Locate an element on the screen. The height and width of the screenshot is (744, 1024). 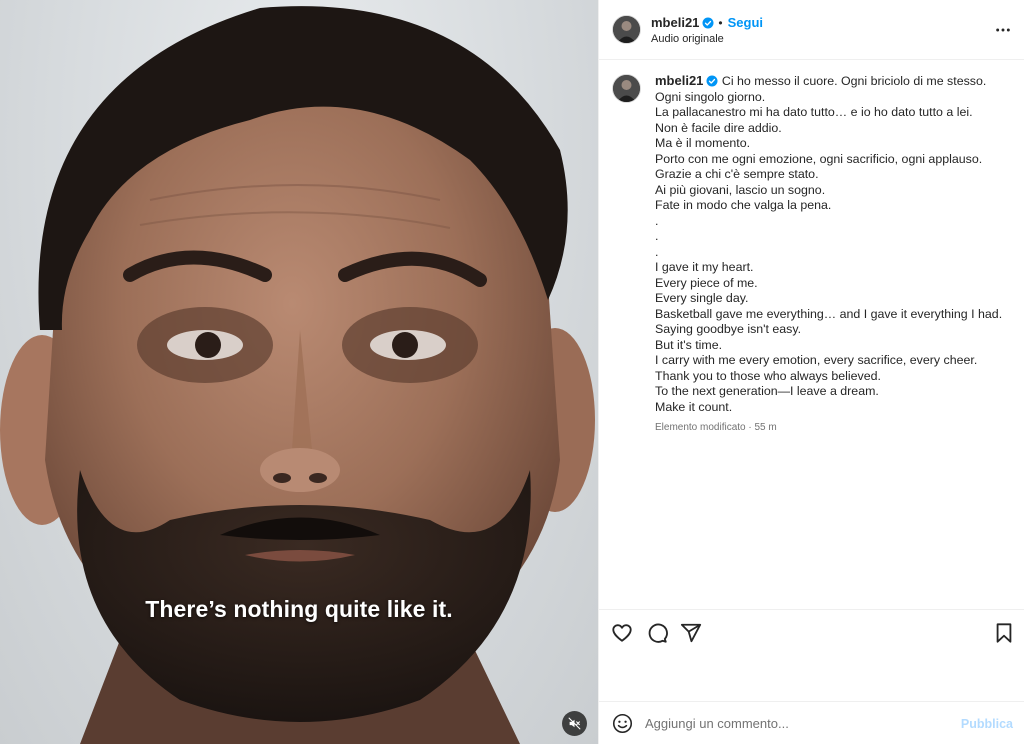
caption-line: Every piece of me. is located at coordinates (706, 282).